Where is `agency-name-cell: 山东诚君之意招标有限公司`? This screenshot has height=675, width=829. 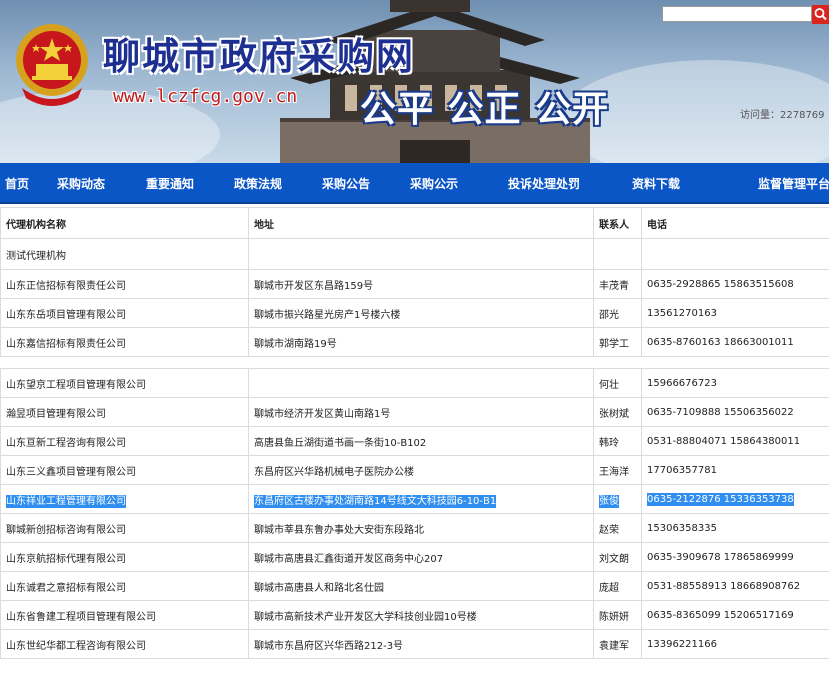
agency-name-cell: 山东诚君之意招标有限公司 is located at coordinates (124, 586).